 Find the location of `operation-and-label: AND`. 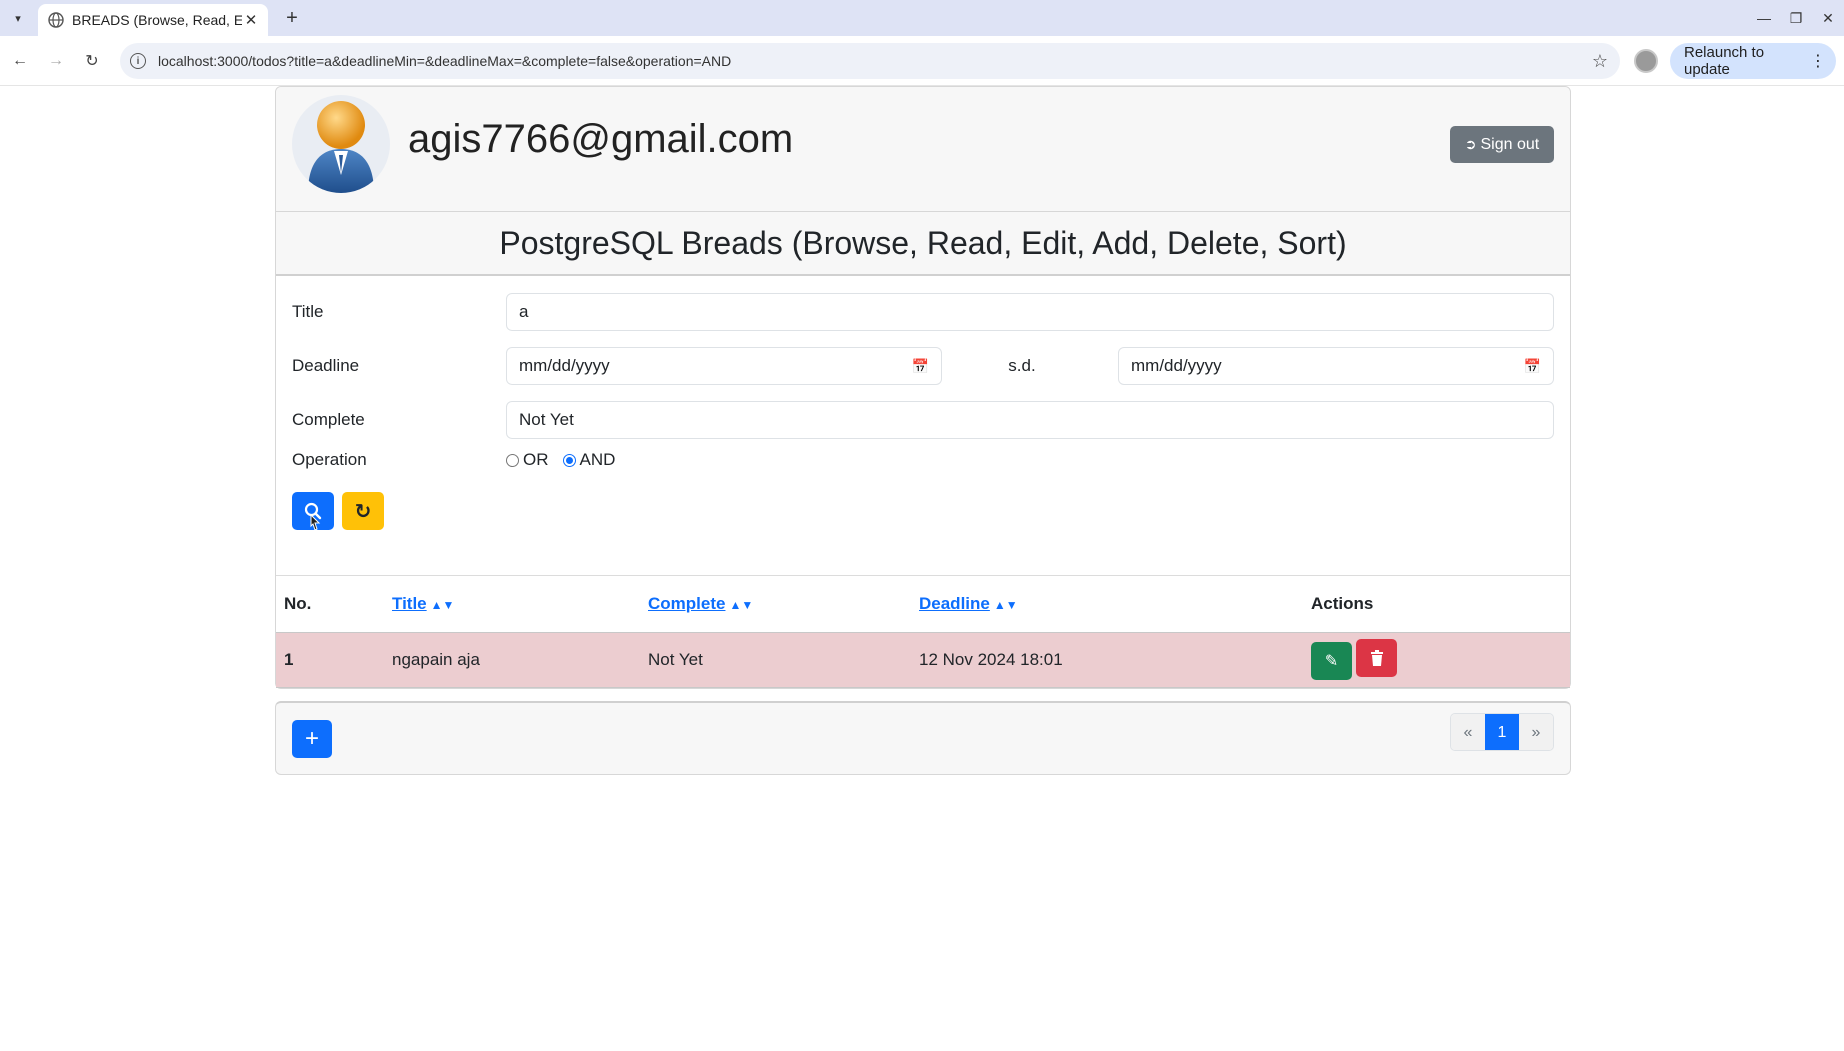

operation-and-label: AND is located at coordinates (598, 460).